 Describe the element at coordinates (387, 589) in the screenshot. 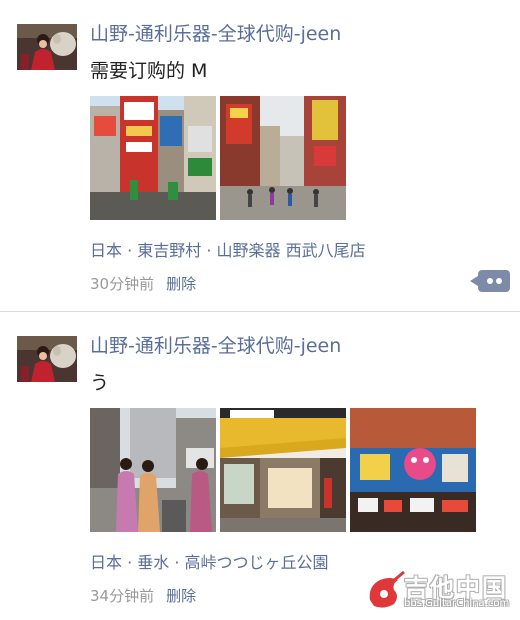

I see `guitar-logo-icon` at that location.